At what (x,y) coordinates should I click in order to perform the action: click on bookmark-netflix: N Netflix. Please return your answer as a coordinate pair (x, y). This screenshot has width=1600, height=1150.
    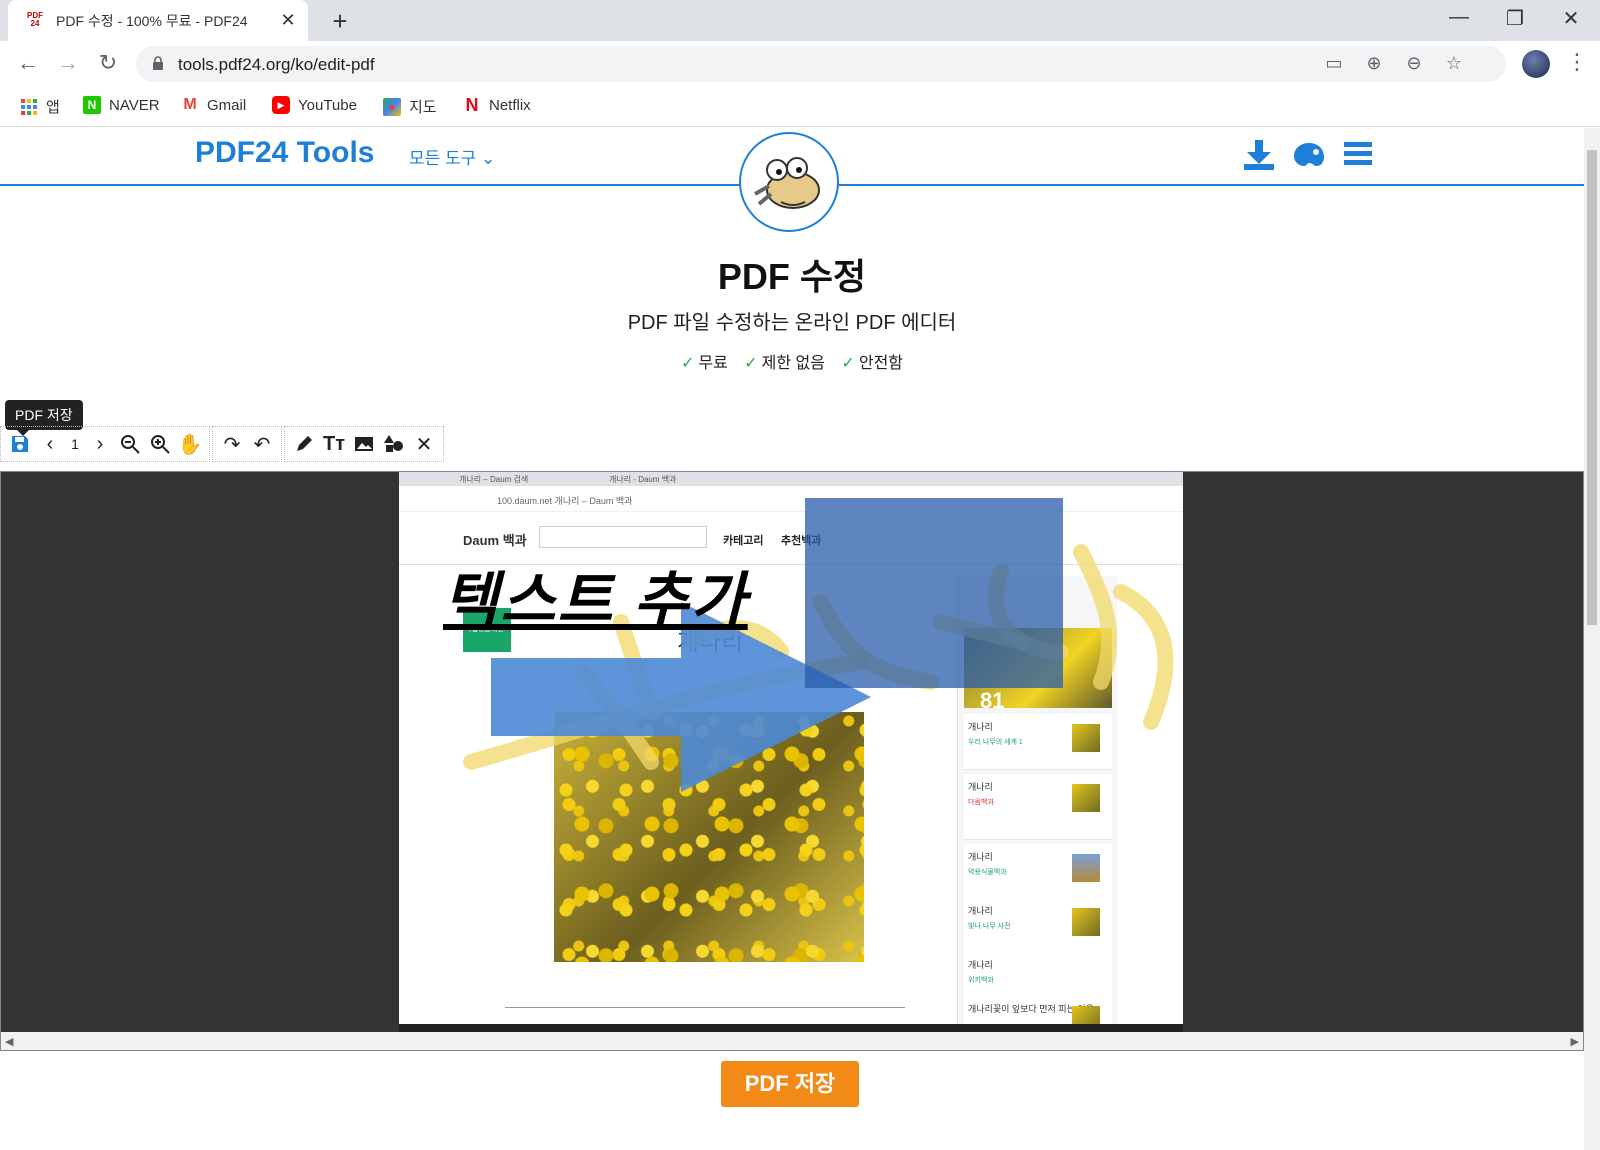
    Looking at the image, I should click on (497, 104).